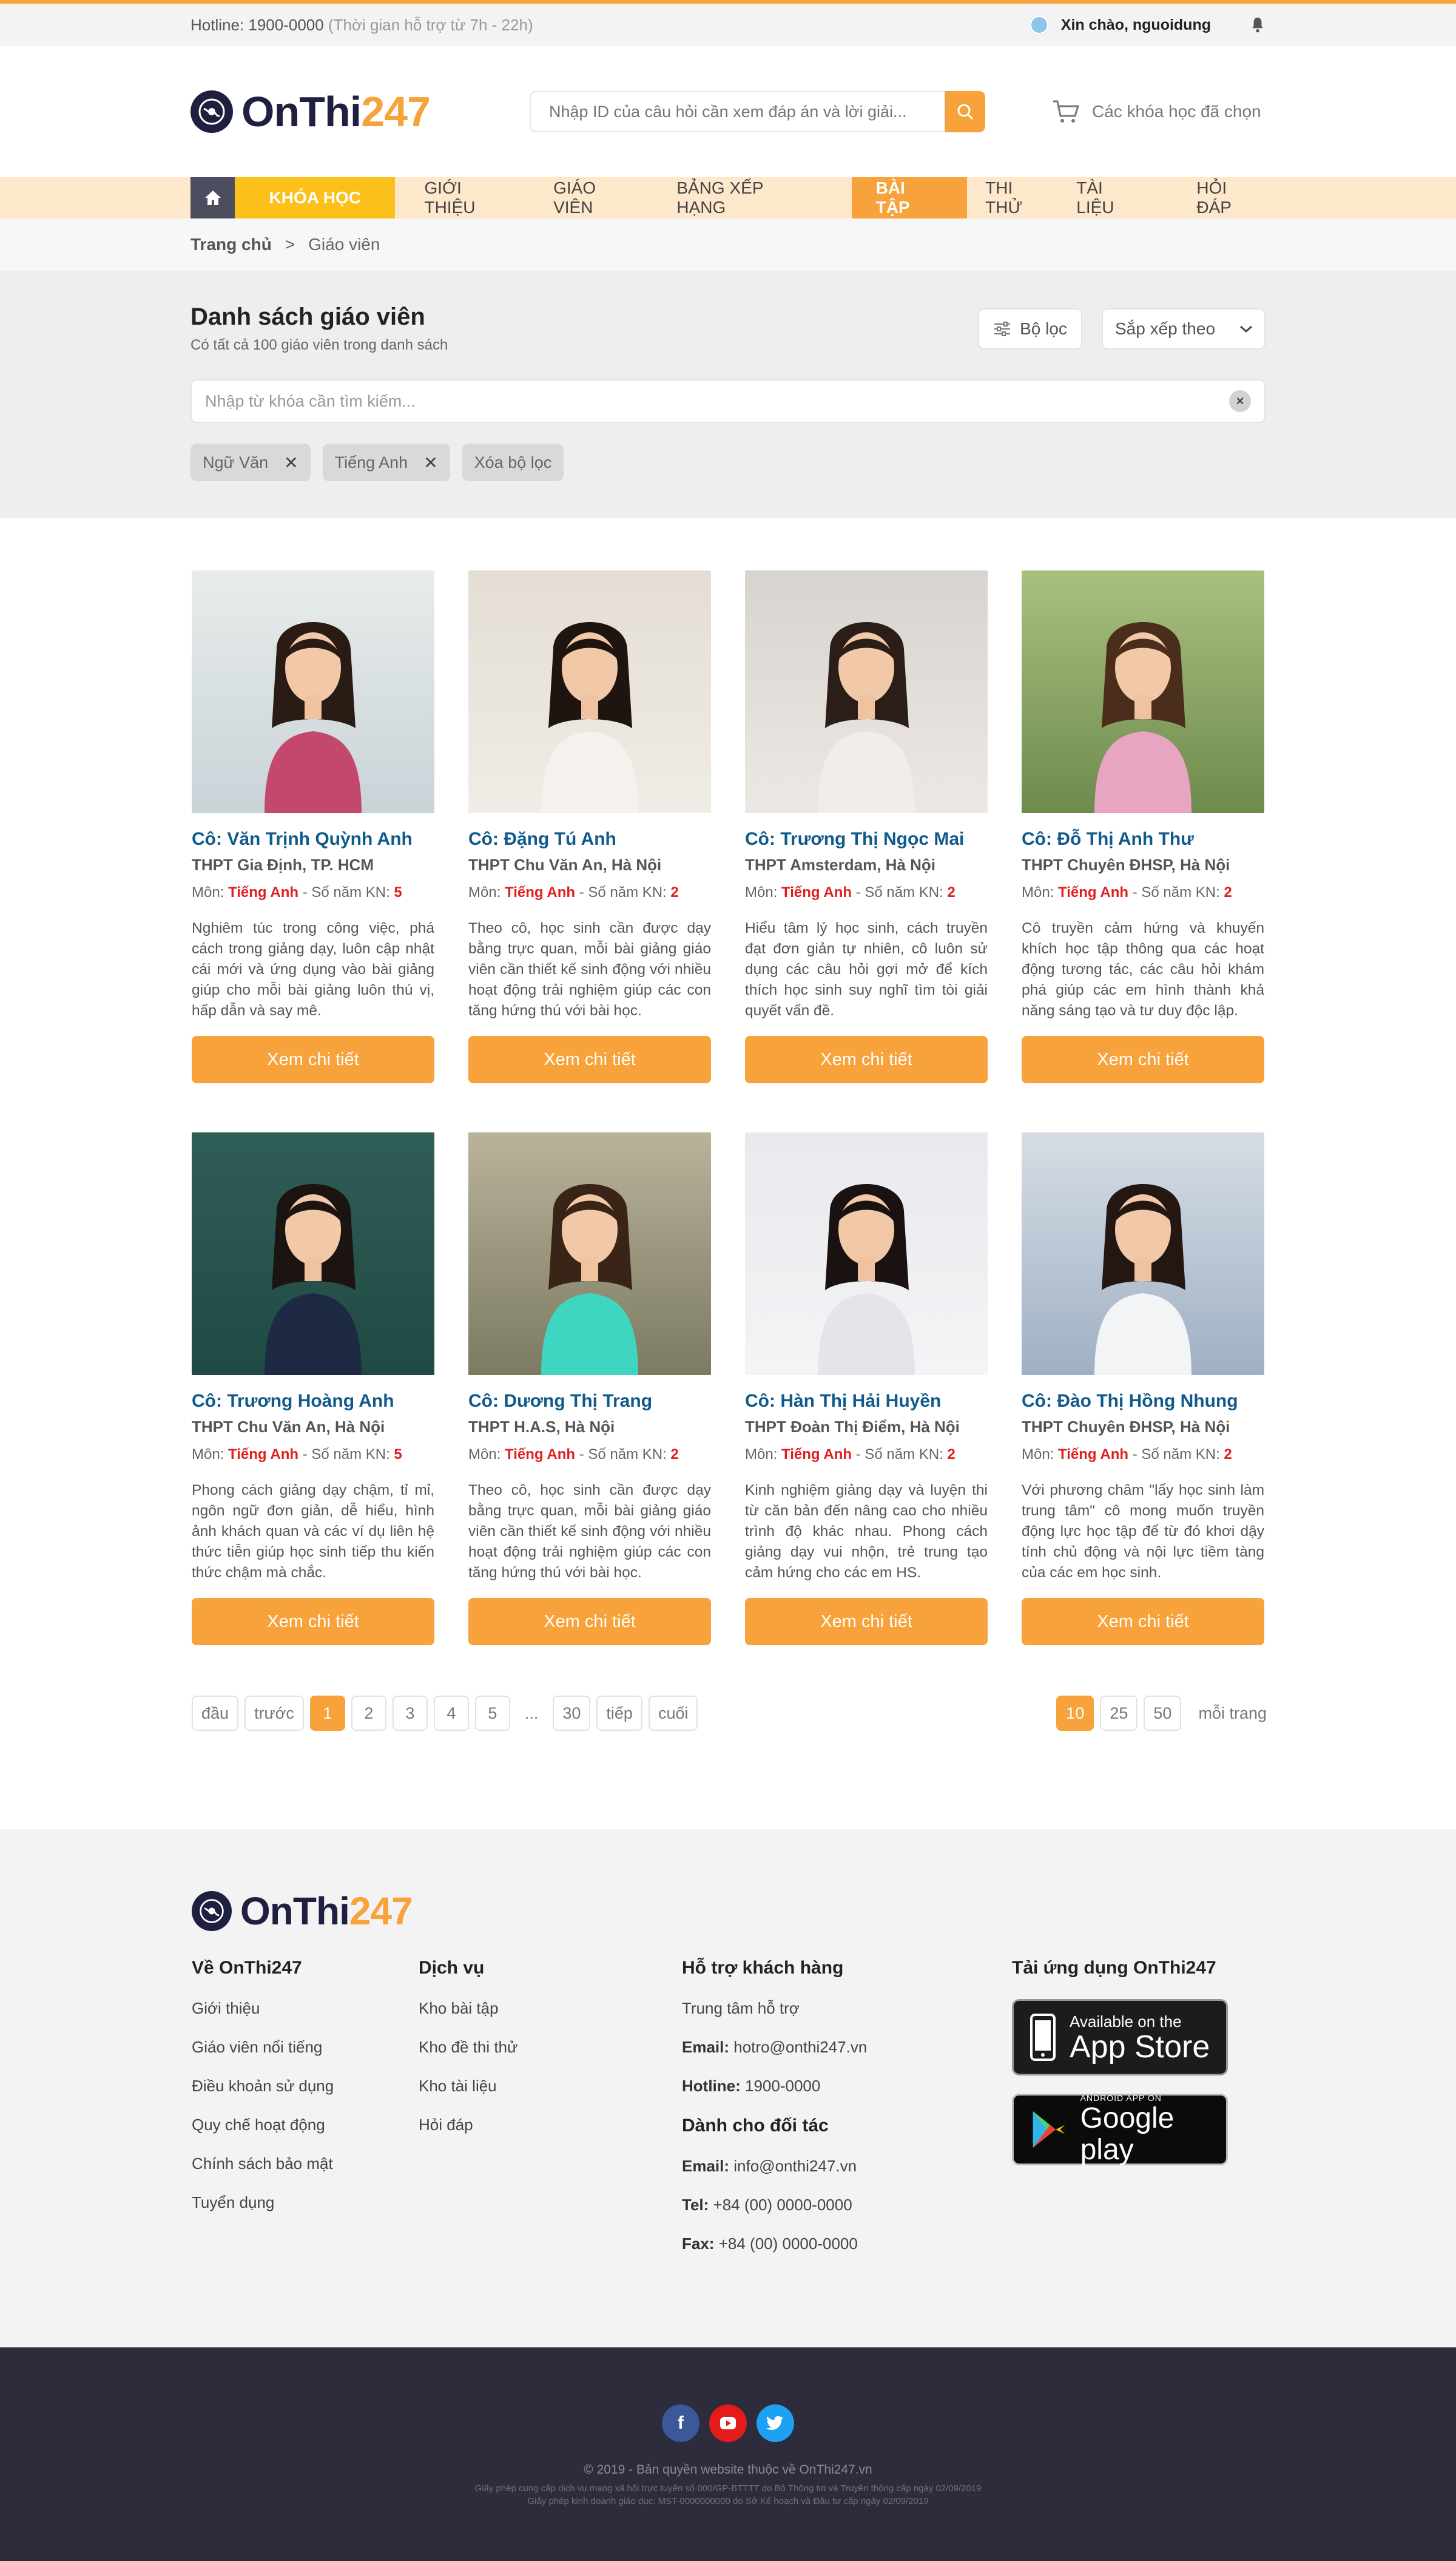  What do you see at coordinates (965, 111) in the screenshot?
I see `search-button` at bounding box center [965, 111].